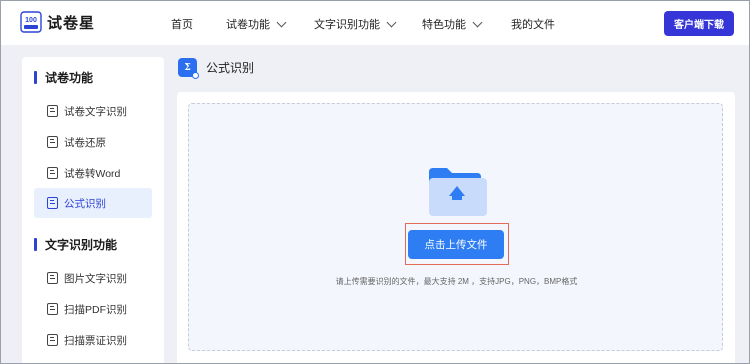 This screenshot has height=364, width=750. Describe the element at coordinates (188, 68) in the screenshot. I see `formula-icon: Σ` at that location.